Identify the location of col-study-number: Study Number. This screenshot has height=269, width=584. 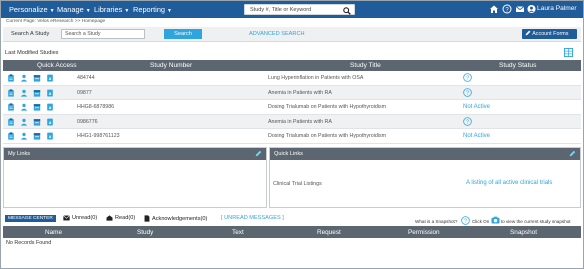
(171, 65).